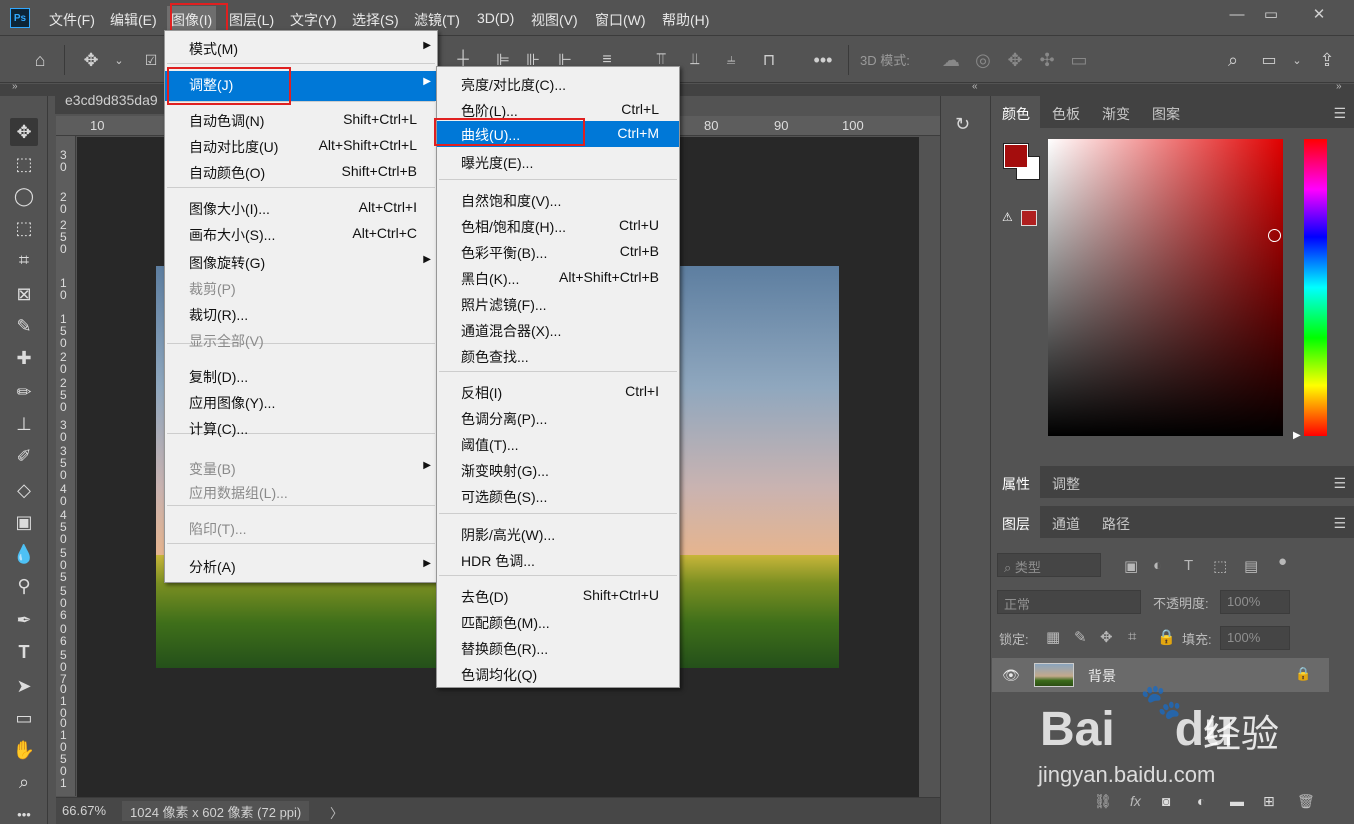 This screenshot has height=824, width=1354. What do you see at coordinates (1116, 522) in the screenshot?
I see `tab-paths: 路径` at bounding box center [1116, 522].